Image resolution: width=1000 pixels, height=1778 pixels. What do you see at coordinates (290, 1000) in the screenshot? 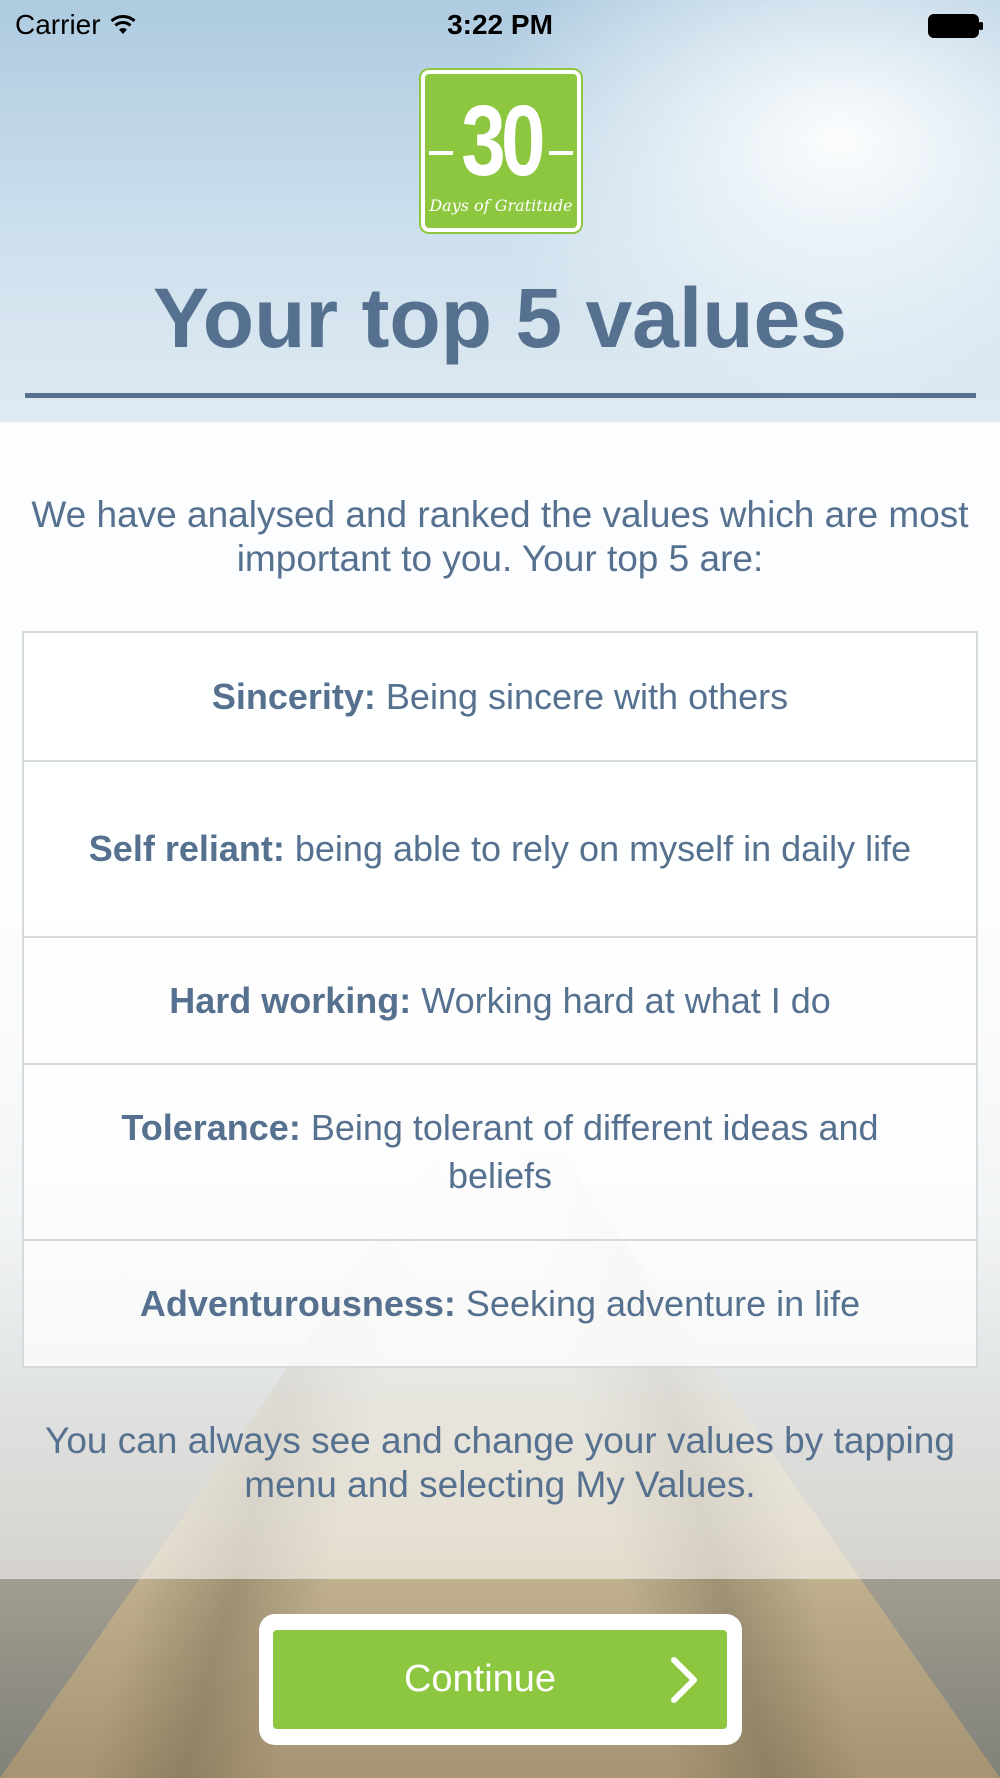
I see `value-name: Hard working:` at bounding box center [290, 1000].